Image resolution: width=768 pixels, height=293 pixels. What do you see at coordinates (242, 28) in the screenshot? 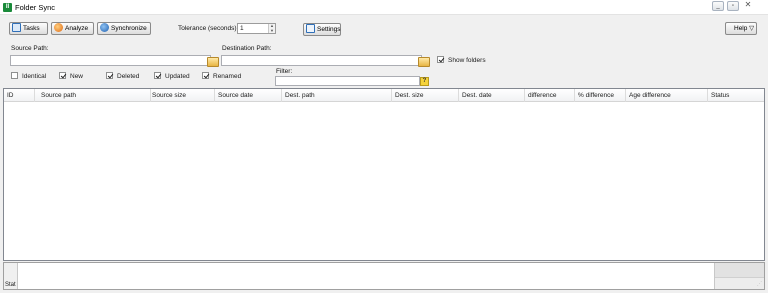
I see `tolerance-value: 1` at bounding box center [242, 28].